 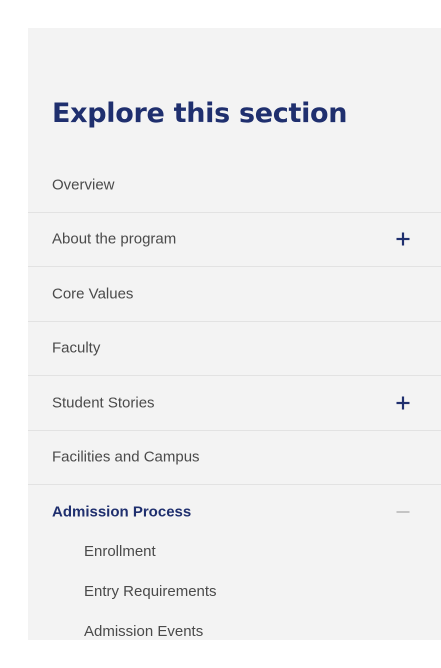 I want to click on nav-item-facilities-and-campus: Facilities and Campus, so click(x=234, y=458).